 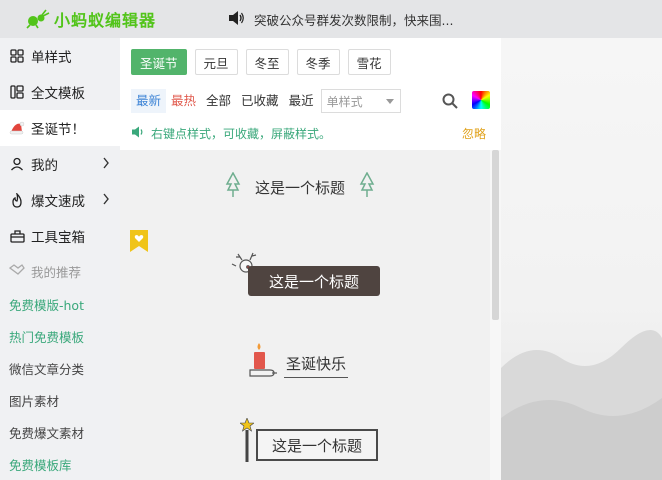 What do you see at coordinates (51, 58) in the screenshot?
I see `sidebar-item-label: 单样式` at bounding box center [51, 58].